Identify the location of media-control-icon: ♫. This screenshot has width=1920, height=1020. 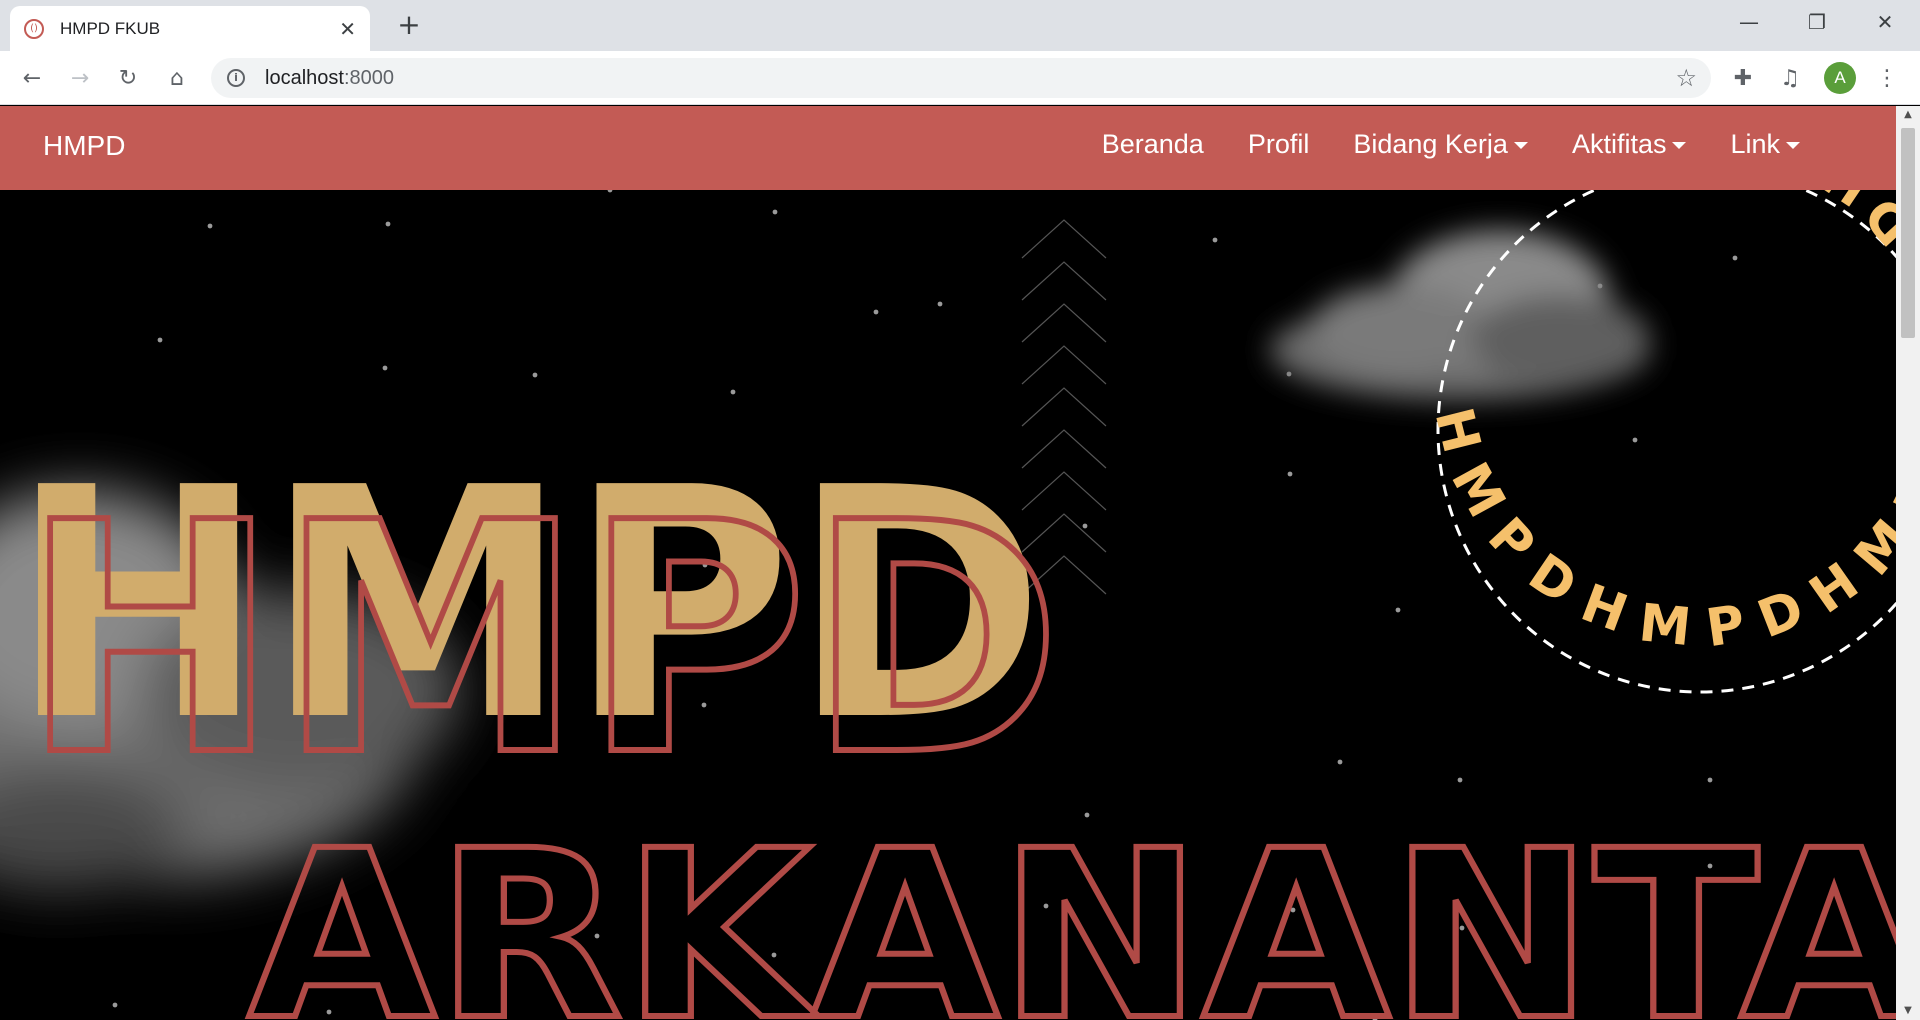
(1790, 78).